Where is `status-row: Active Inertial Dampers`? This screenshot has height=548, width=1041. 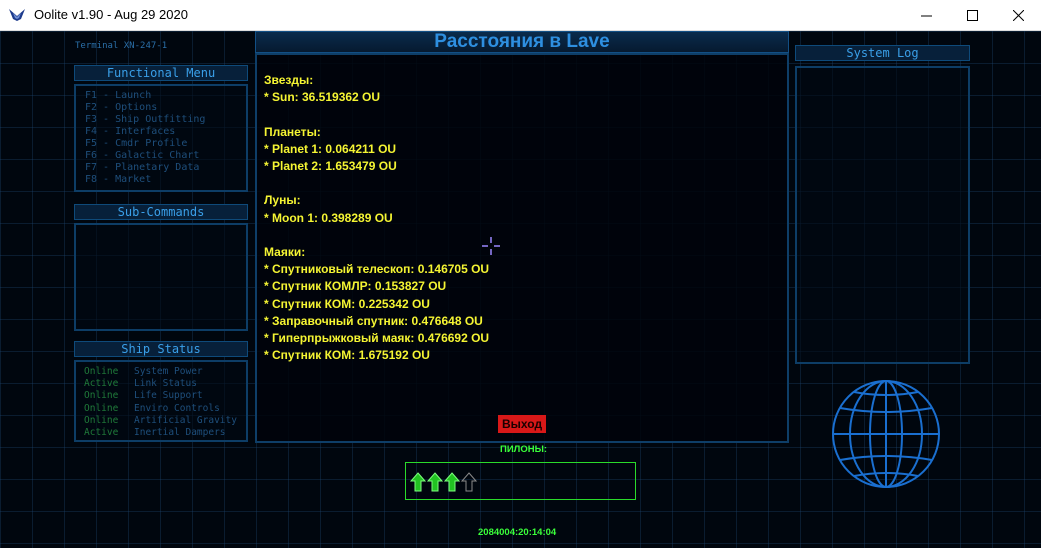 status-row: Active Inertial Dampers is located at coordinates (160, 433).